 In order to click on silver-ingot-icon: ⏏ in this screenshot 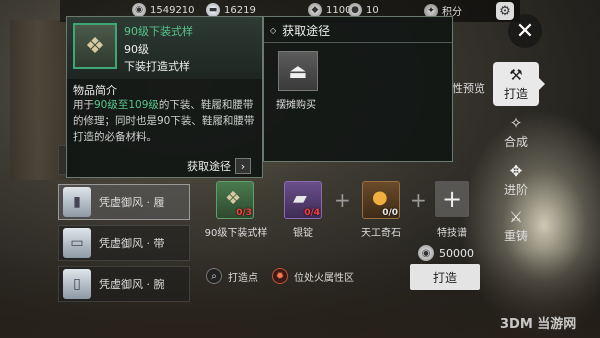, I will do `click(298, 71)`.